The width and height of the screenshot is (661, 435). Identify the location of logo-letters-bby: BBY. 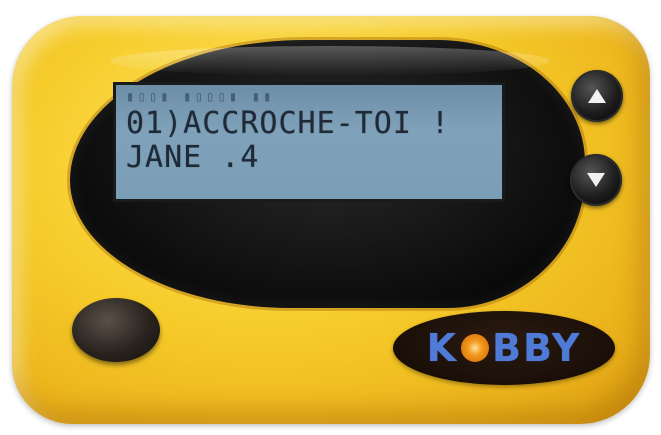
(537, 348).